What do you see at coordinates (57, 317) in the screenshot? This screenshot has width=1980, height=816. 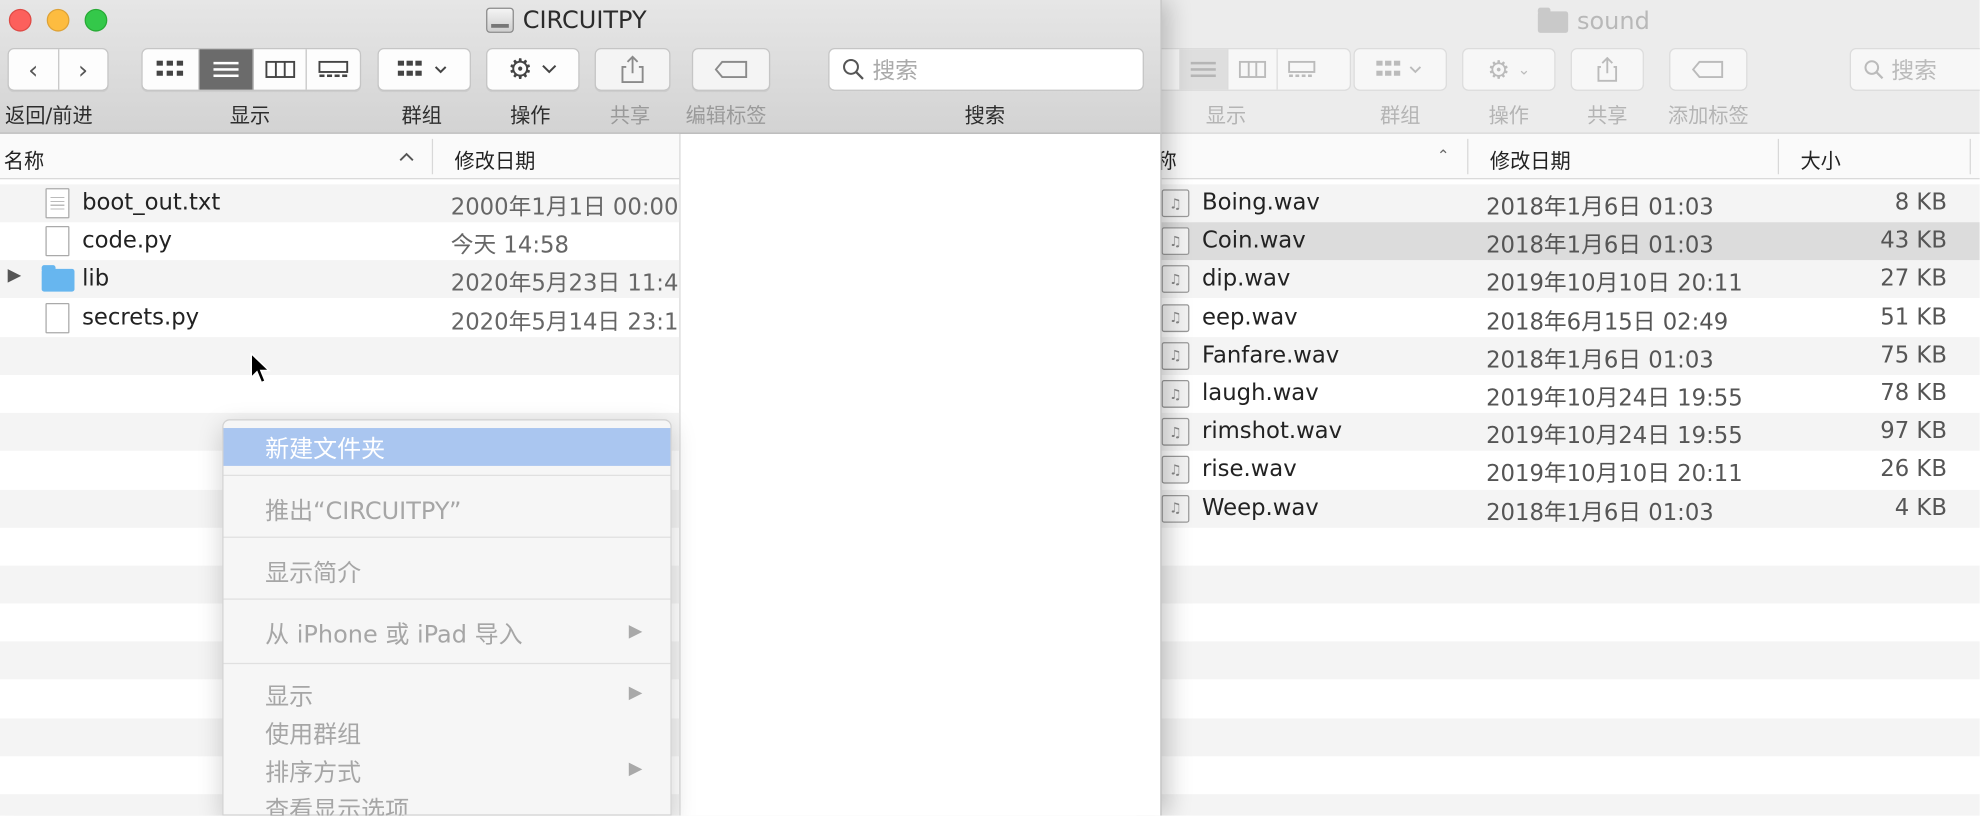 I see `document-icon` at bounding box center [57, 317].